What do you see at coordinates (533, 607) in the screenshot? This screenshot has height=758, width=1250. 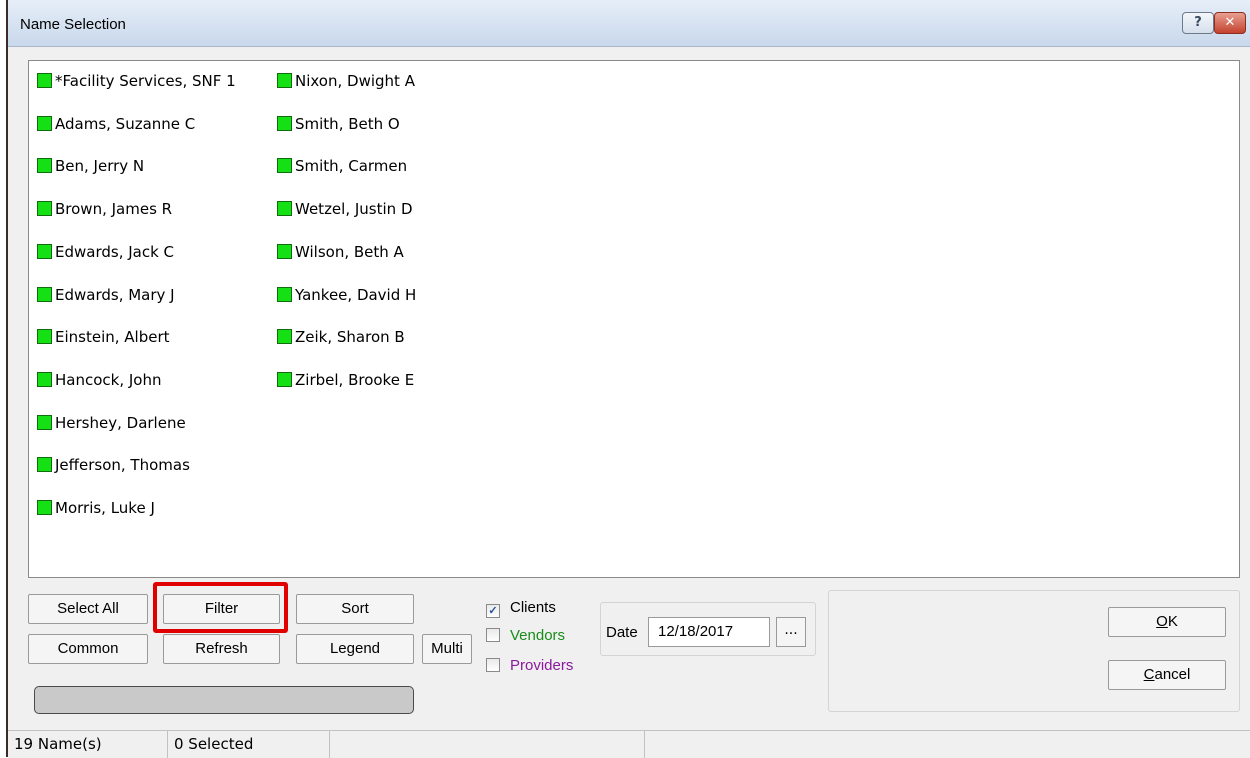 I see `clients-label: Clients` at bounding box center [533, 607].